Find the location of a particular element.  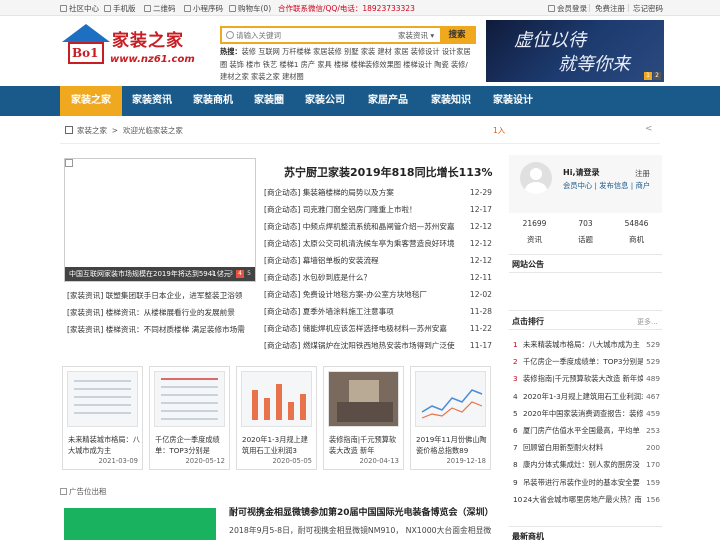

list-item: 6 厦门房产估值水平全国最高，平均单 253 is located at coordinates (586, 430).